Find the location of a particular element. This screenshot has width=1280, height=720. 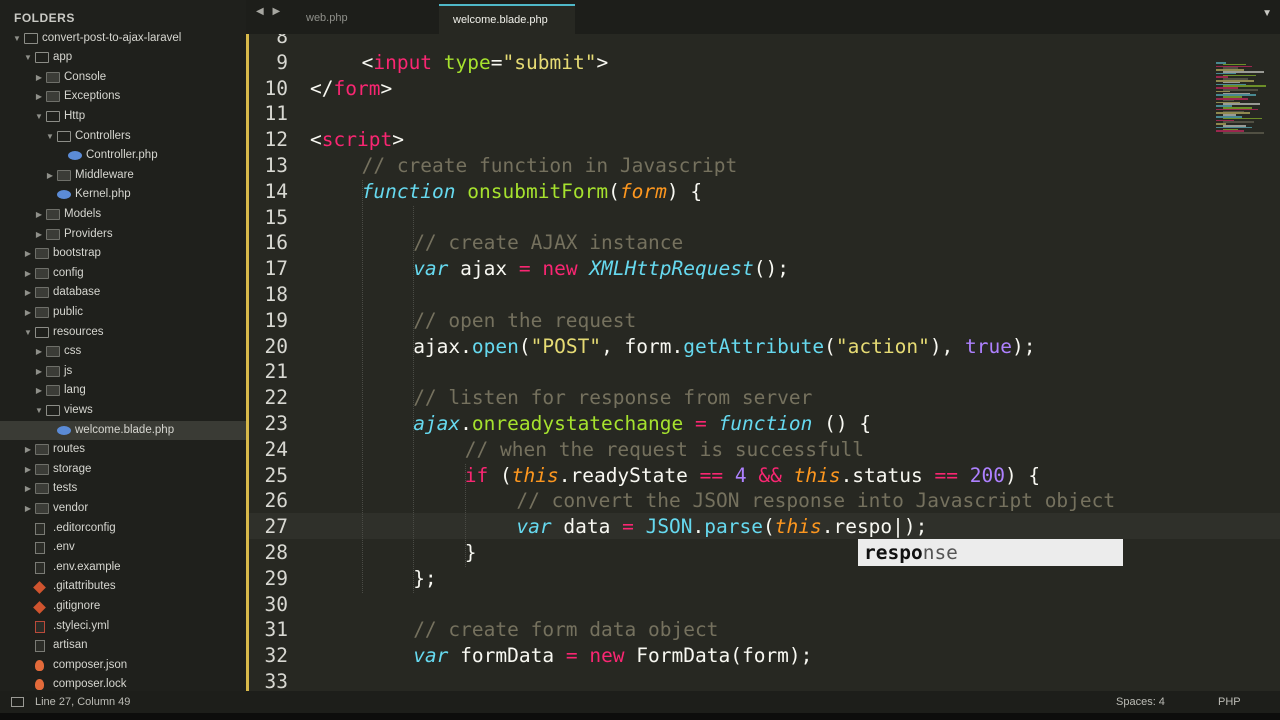

line-number: 33 is located at coordinates (276, 680).